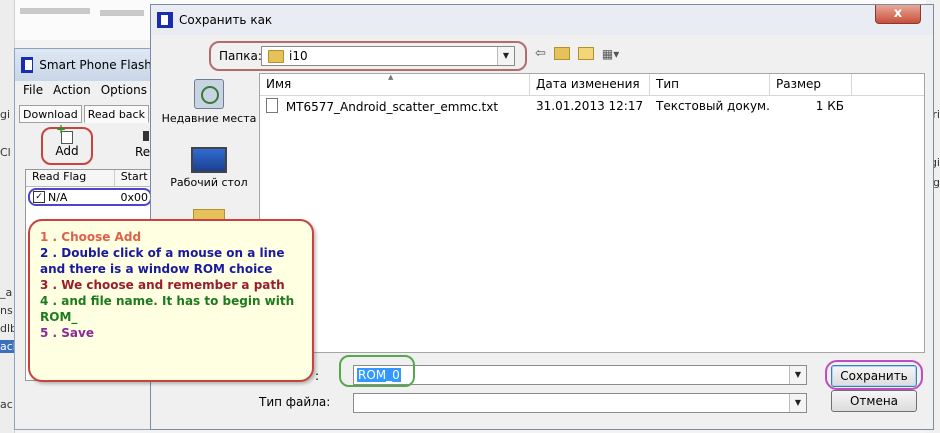  I want to click on bg-text: _a, so click(6, 292).